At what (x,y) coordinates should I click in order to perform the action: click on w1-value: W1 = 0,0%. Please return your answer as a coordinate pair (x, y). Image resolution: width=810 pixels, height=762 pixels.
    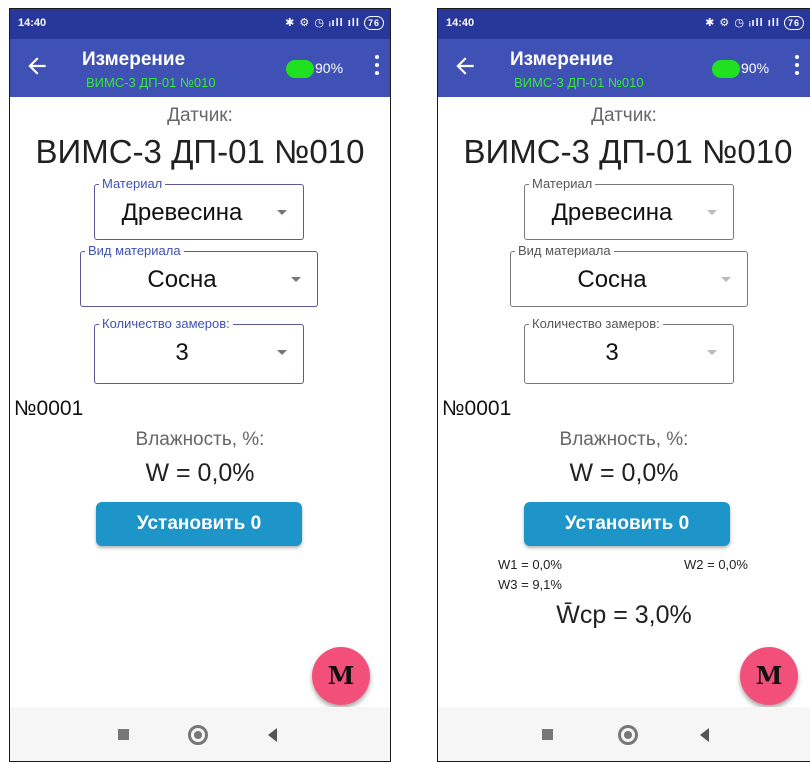
    Looking at the image, I should click on (530, 564).